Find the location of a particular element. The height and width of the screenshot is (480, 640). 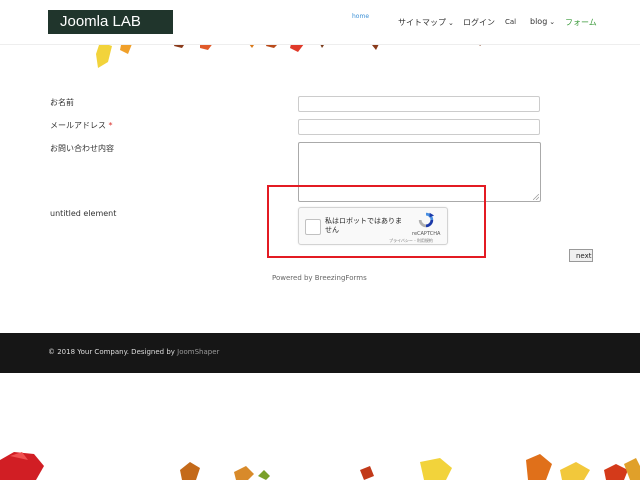

name-input is located at coordinates (419, 104).